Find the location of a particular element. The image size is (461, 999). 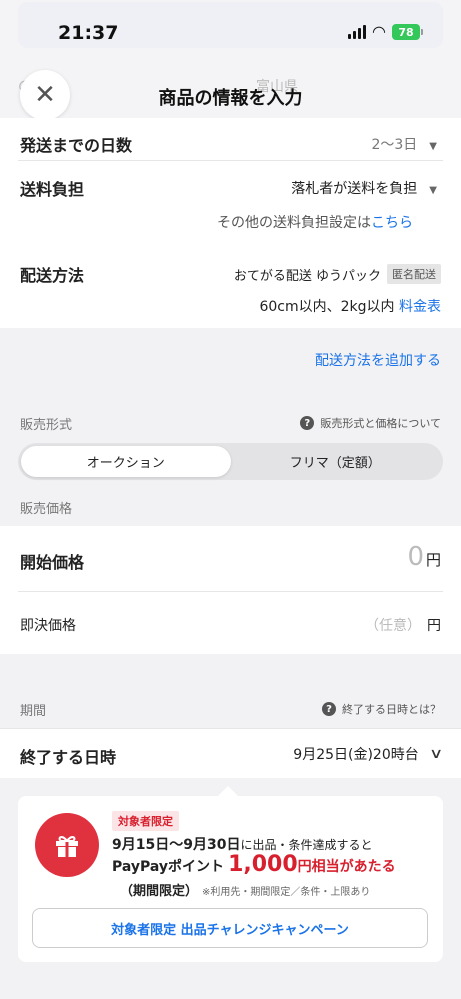

rate-table-link: 料金表 is located at coordinates (420, 307).